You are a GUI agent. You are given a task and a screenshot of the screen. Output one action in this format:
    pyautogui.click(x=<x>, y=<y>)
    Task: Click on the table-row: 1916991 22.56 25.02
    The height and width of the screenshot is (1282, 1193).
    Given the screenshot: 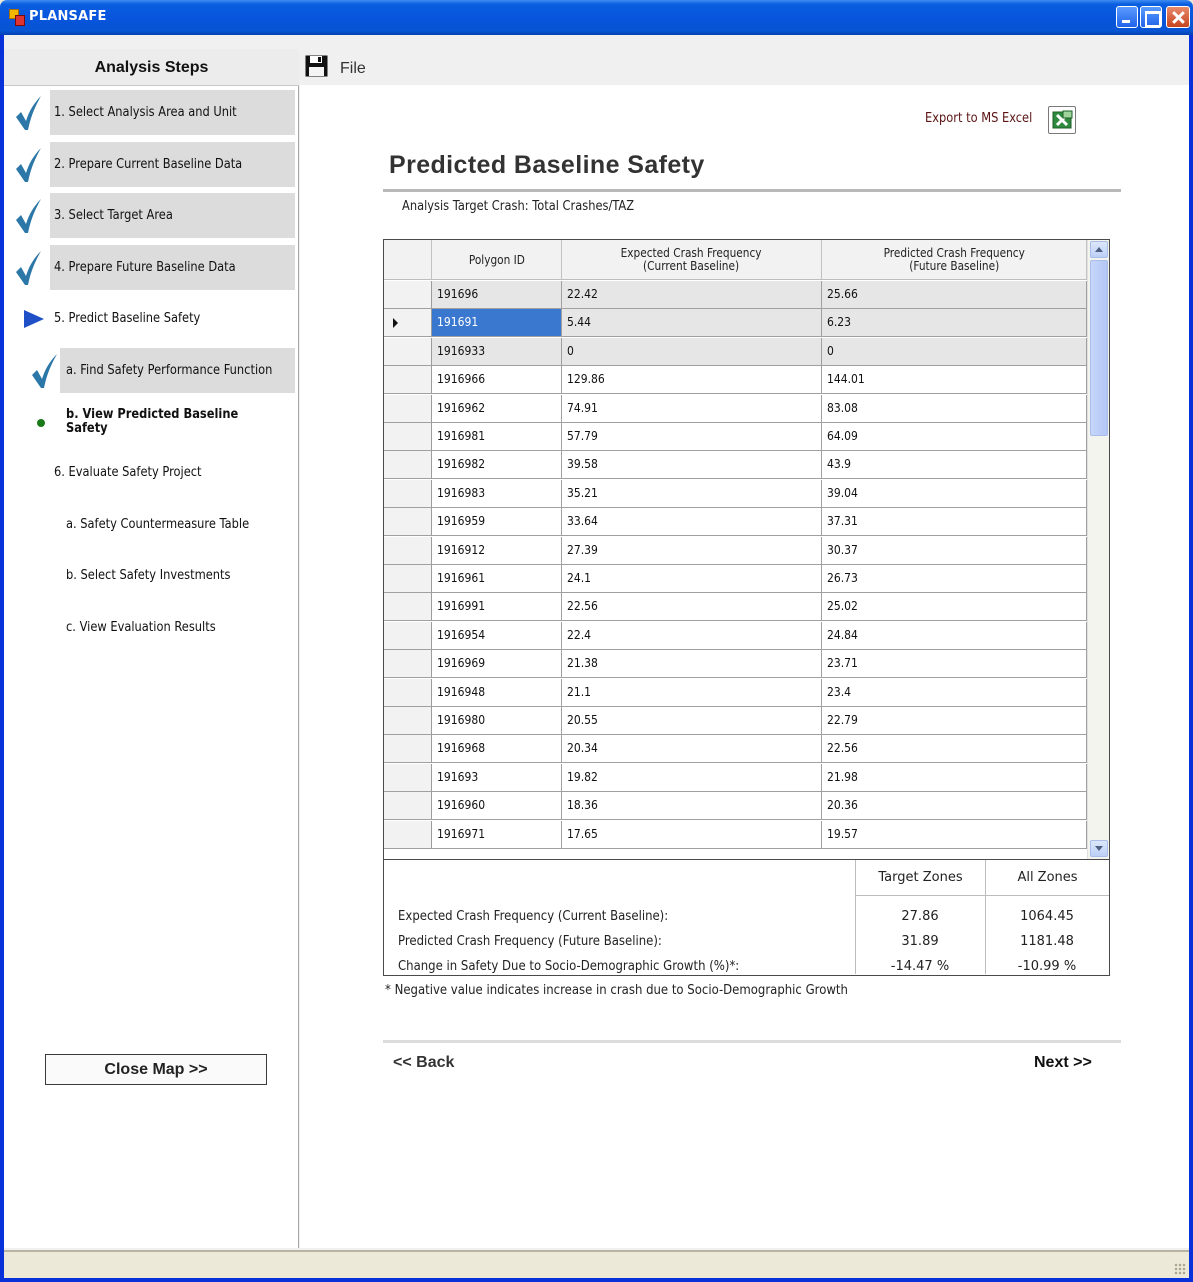 What is the action you would take?
    pyautogui.click(x=735, y=607)
    